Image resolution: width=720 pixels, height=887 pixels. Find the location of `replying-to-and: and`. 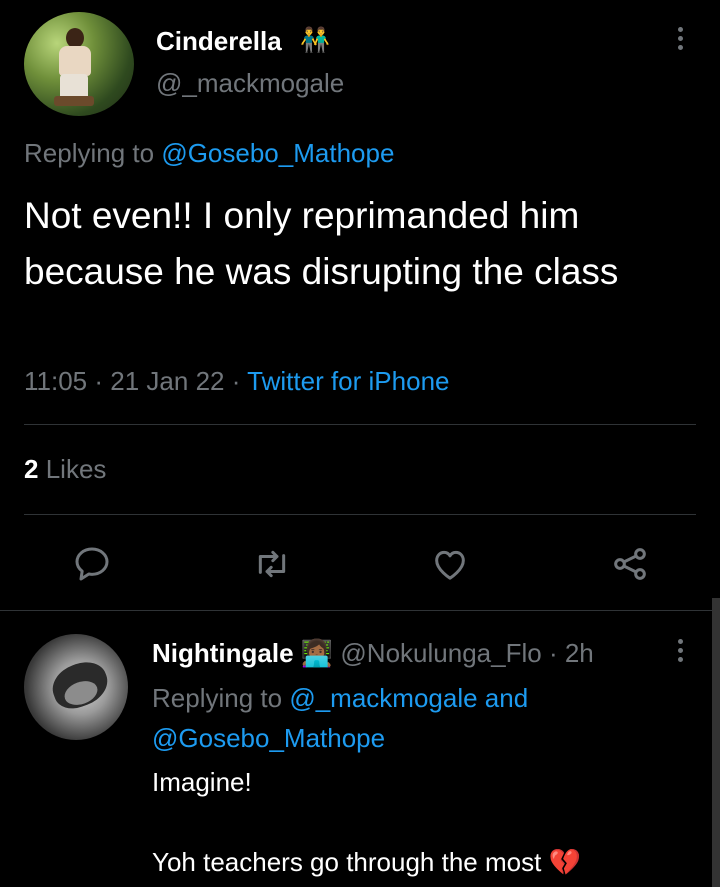

replying-to-and: and is located at coordinates (506, 698).